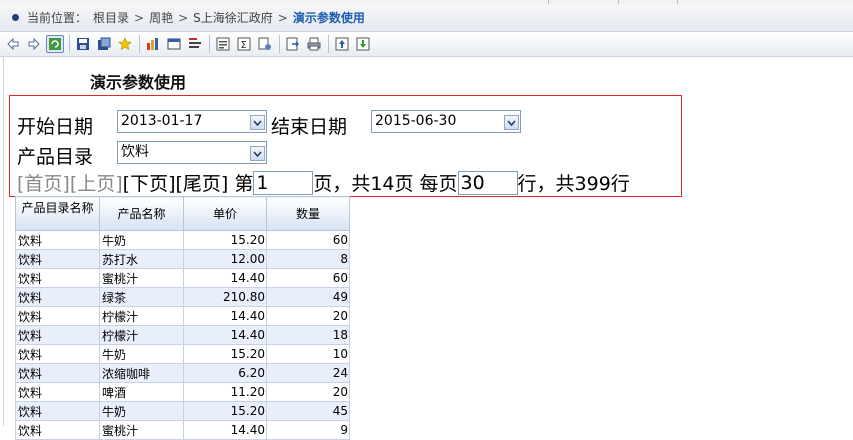 This screenshot has height=440, width=853. I want to click on rows-suffix: 行，共399行, so click(573, 184).